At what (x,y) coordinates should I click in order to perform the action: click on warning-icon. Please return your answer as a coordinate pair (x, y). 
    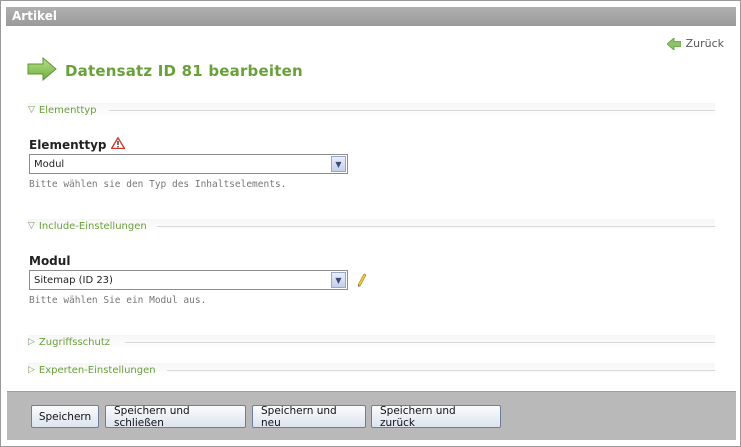
    Looking at the image, I should click on (117, 144).